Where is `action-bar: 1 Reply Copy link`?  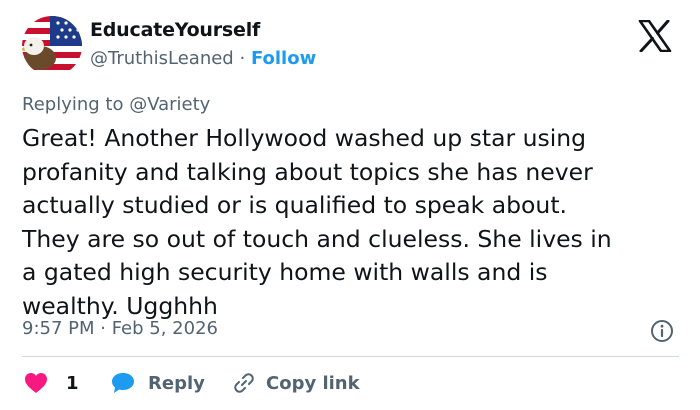
action-bar: 1 Reply Copy link is located at coordinates (352, 383).